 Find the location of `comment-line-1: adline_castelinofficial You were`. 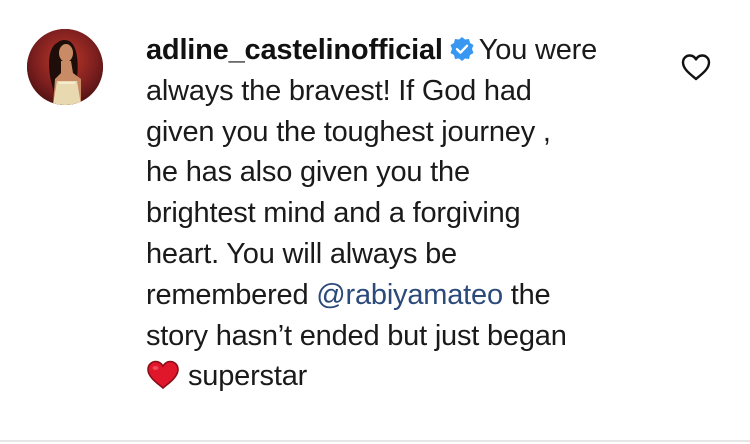

comment-line-1: adline_castelinofficial You were is located at coordinates (406, 50).